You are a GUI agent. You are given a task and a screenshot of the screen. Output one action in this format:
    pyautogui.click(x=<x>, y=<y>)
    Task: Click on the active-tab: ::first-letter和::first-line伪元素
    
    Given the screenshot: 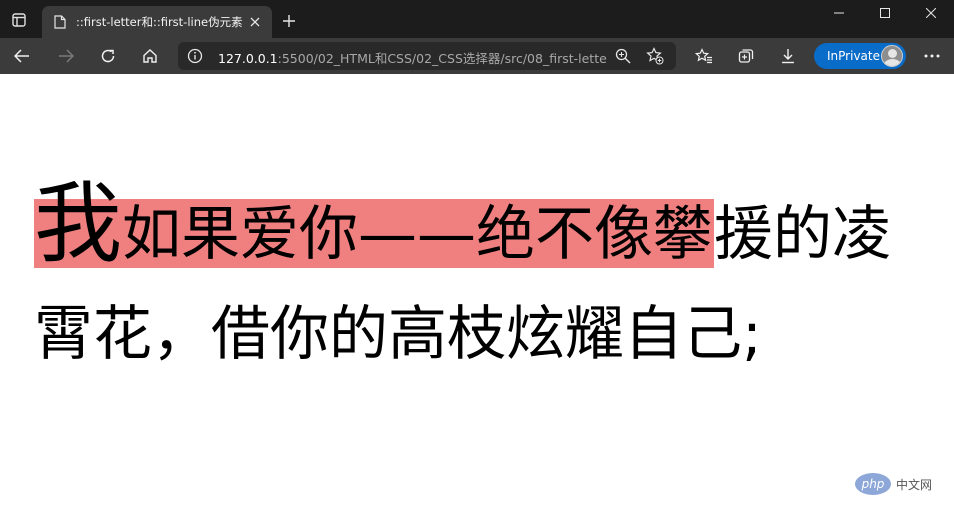 What is the action you would take?
    pyautogui.click(x=157, y=22)
    